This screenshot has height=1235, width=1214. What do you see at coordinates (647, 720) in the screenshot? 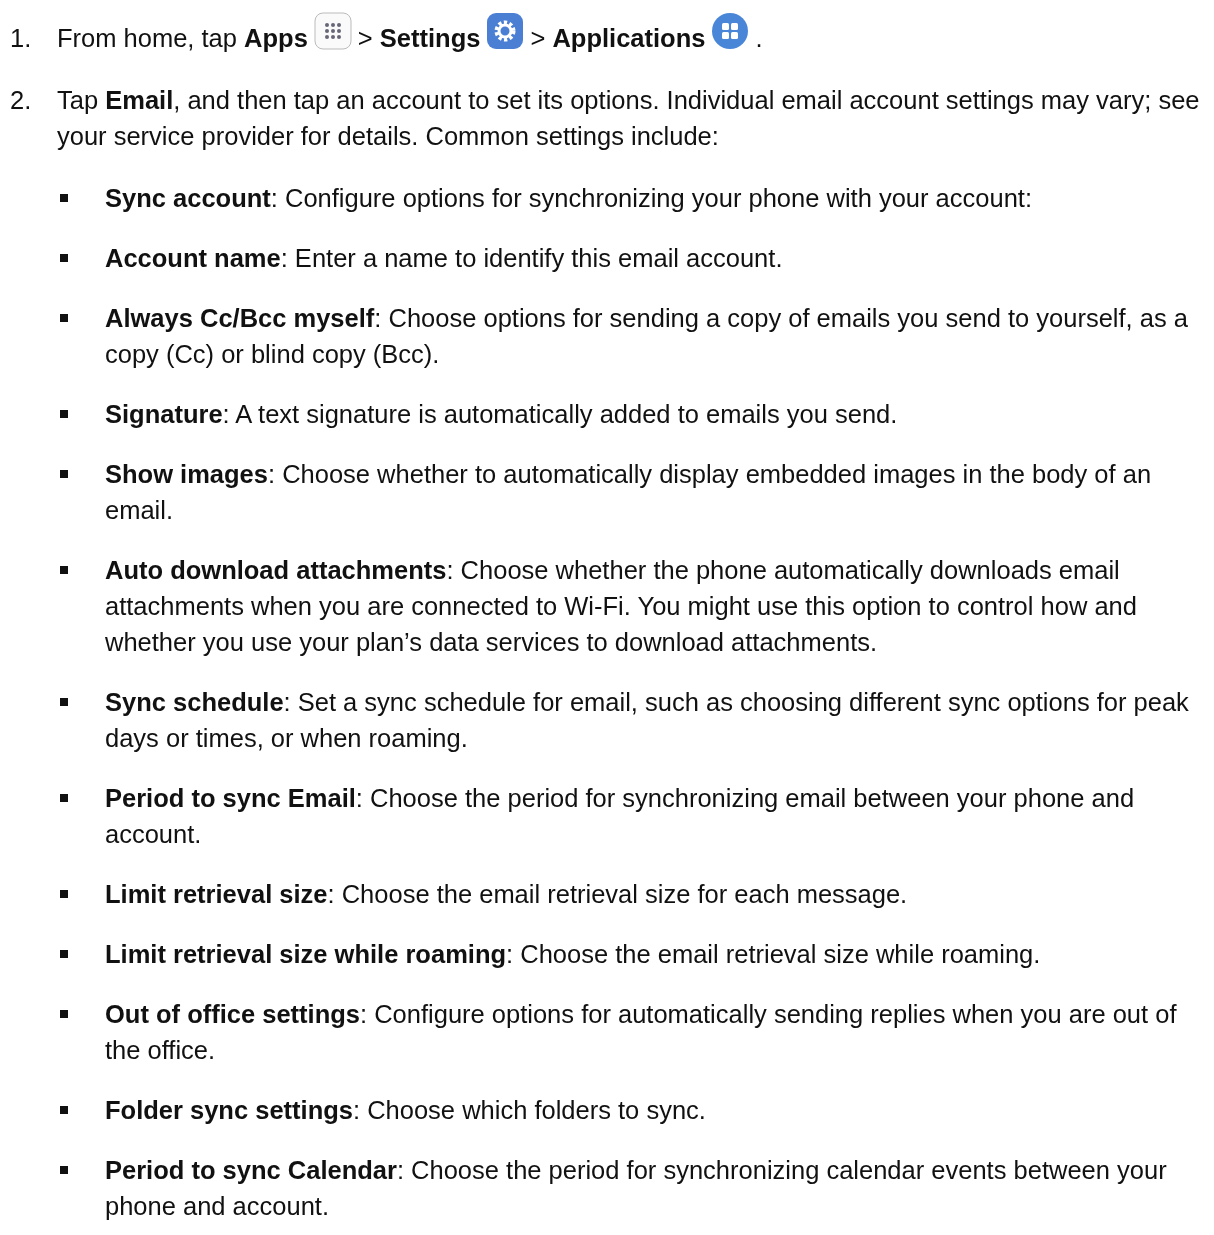
I see `bullet-text: Sync schedule: Set a sync schedule for email, such as choosing different sync options for peak days or times, or when roaming.` at bounding box center [647, 720].